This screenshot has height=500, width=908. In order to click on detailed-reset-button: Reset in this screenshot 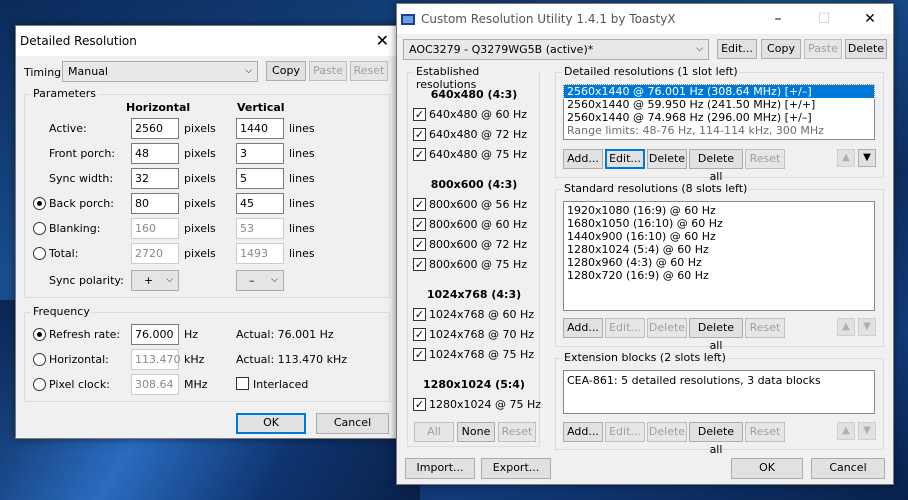, I will do `click(765, 159)`.